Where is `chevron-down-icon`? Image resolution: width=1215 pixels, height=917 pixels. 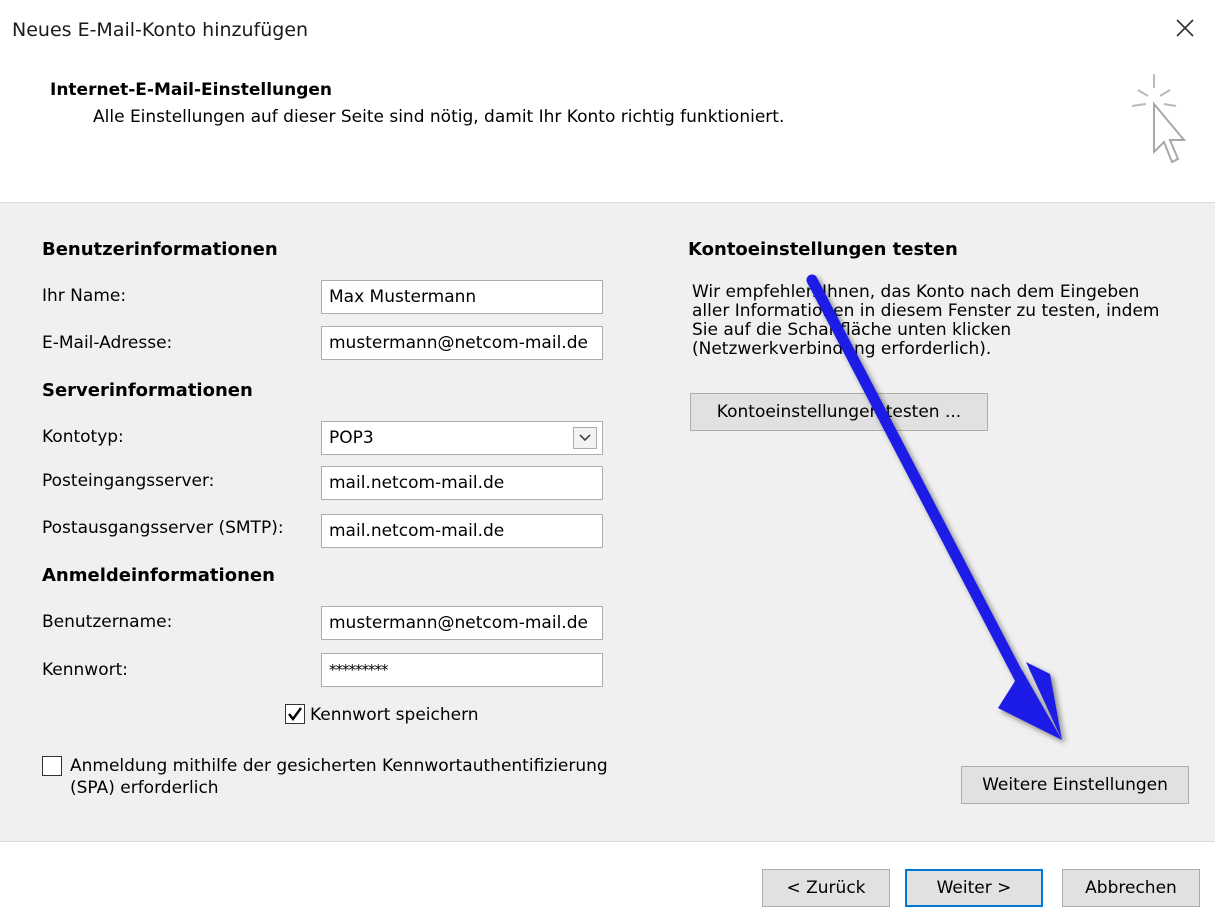 chevron-down-icon is located at coordinates (585, 438).